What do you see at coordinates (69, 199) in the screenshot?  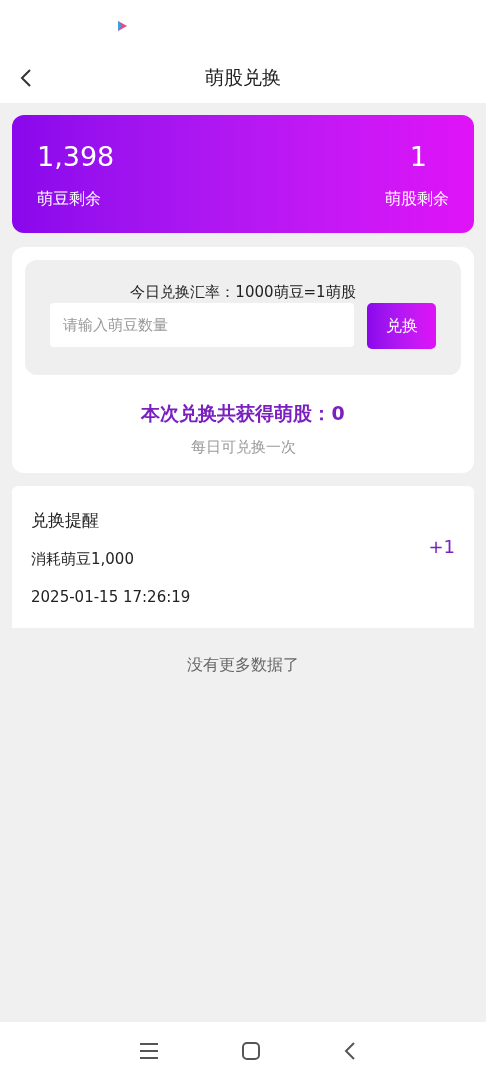 I see `bean-label: 萌豆剩余` at bounding box center [69, 199].